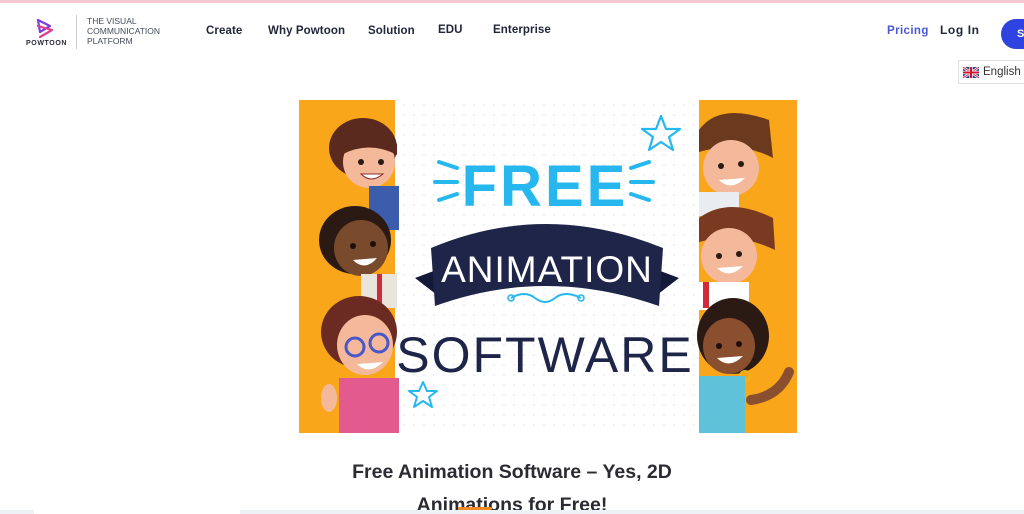 The height and width of the screenshot is (514, 1024). I want to click on logo-wordmark: POWTOON, so click(47, 43).